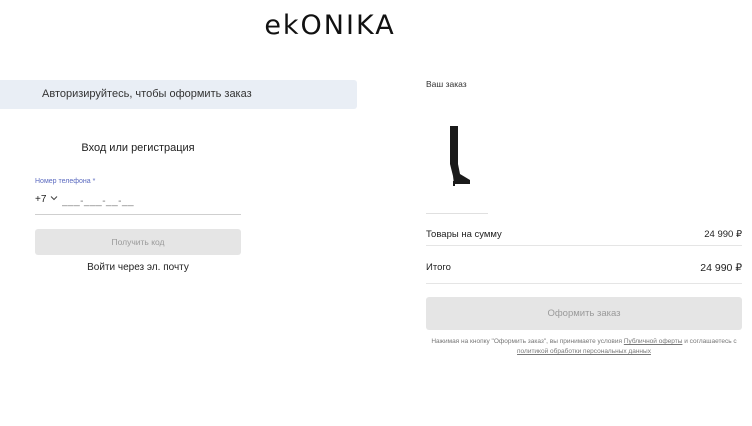  Describe the element at coordinates (584, 313) in the screenshot. I see `checkout-button: Оформить заказ` at that location.